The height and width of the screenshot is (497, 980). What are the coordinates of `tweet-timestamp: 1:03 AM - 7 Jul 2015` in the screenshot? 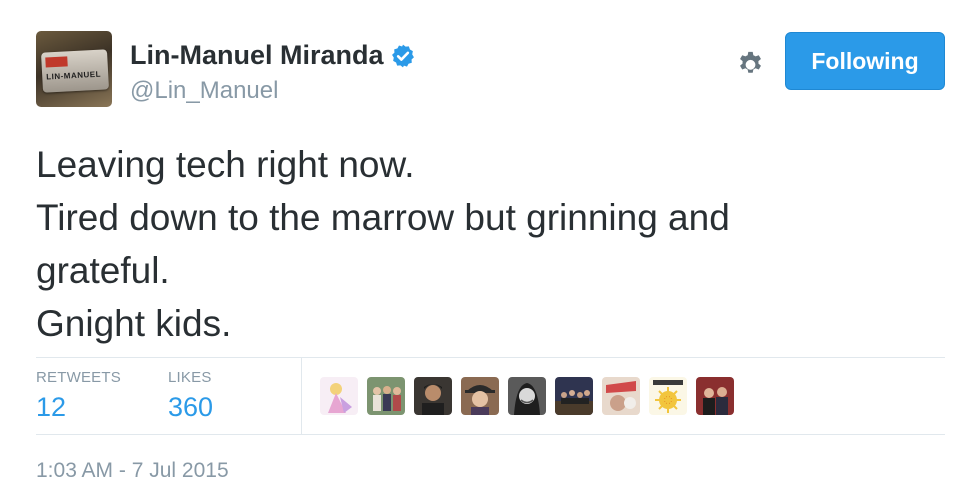 It's located at (132, 471).